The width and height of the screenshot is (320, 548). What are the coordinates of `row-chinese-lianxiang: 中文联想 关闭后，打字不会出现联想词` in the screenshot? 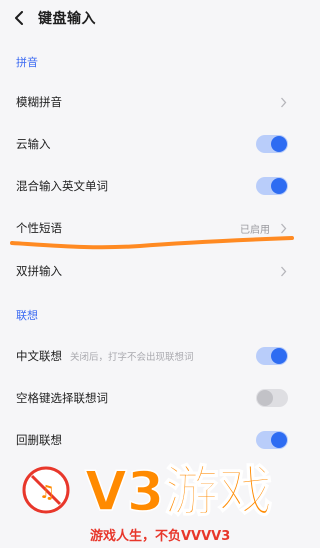 It's located at (150, 356).